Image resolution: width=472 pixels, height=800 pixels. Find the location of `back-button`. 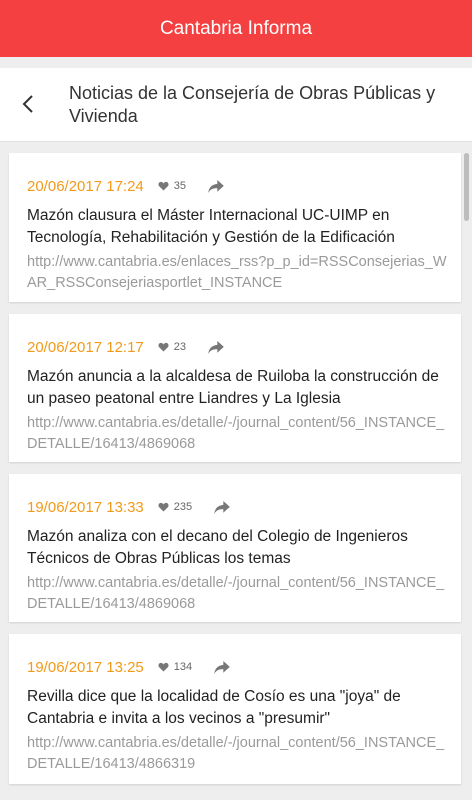

back-button is located at coordinates (28, 104).